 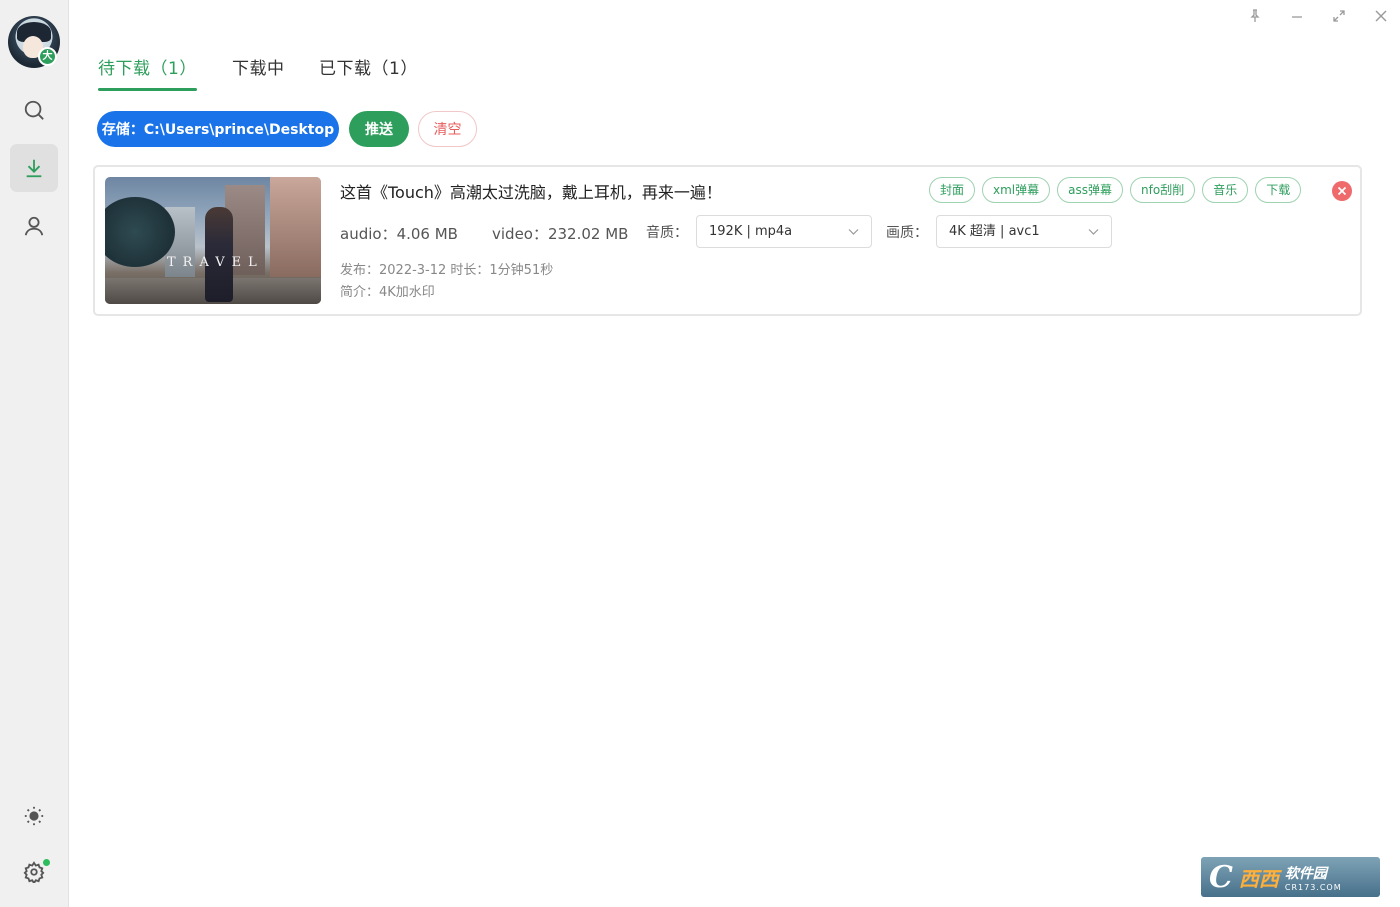 What do you see at coordinates (1278, 190) in the screenshot?
I see `tag-download: 下载` at bounding box center [1278, 190].